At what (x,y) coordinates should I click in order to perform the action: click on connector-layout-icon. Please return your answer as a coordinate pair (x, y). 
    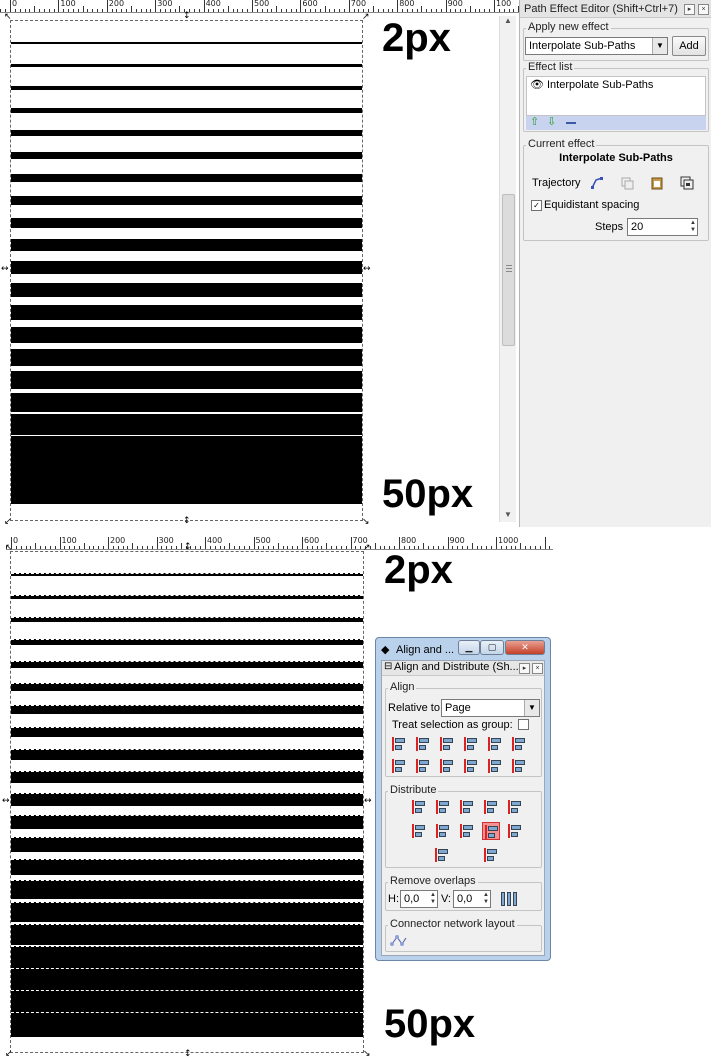
    Looking at the image, I should click on (399, 941).